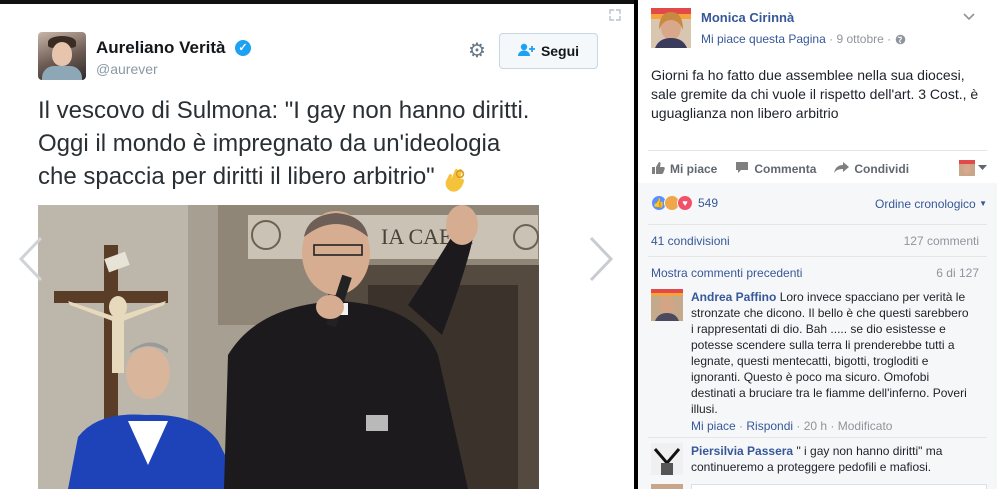  Describe the element at coordinates (785, 169) in the screenshot. I see `comment-label: Commenta` at that location.